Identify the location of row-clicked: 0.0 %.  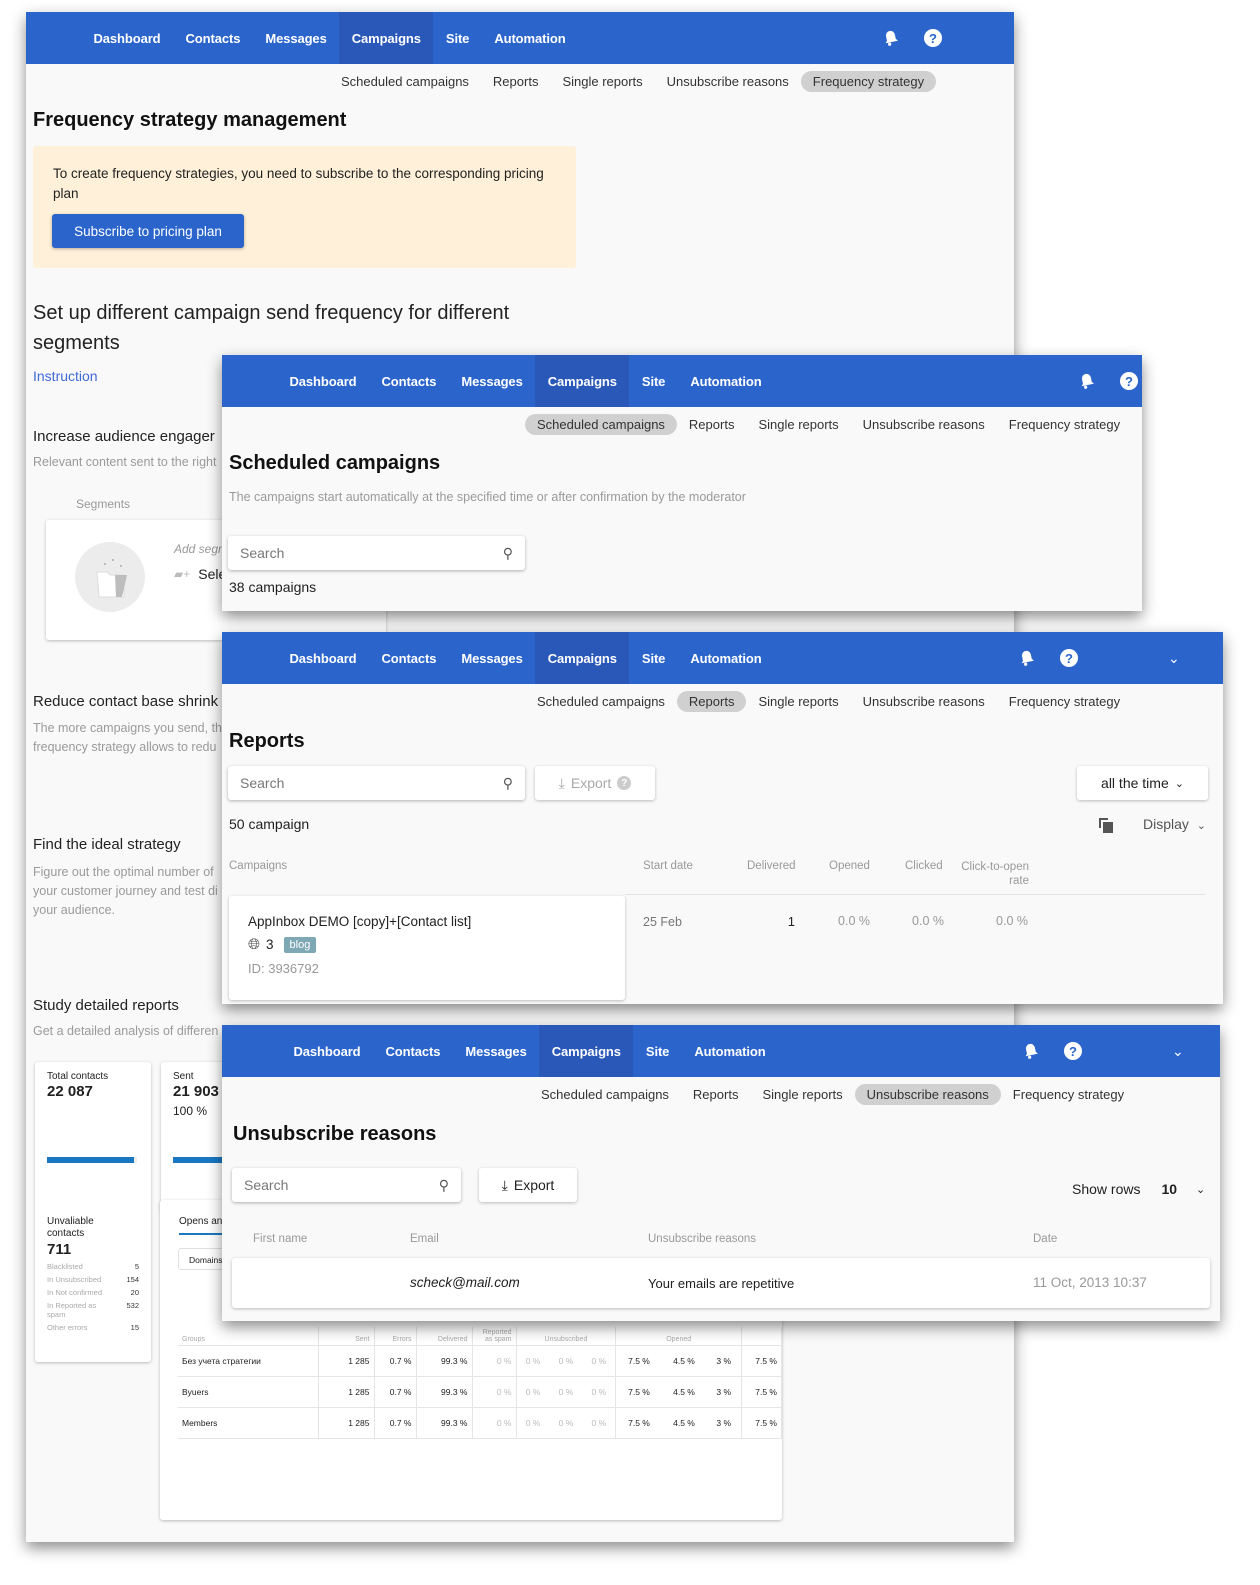
(928, 921).